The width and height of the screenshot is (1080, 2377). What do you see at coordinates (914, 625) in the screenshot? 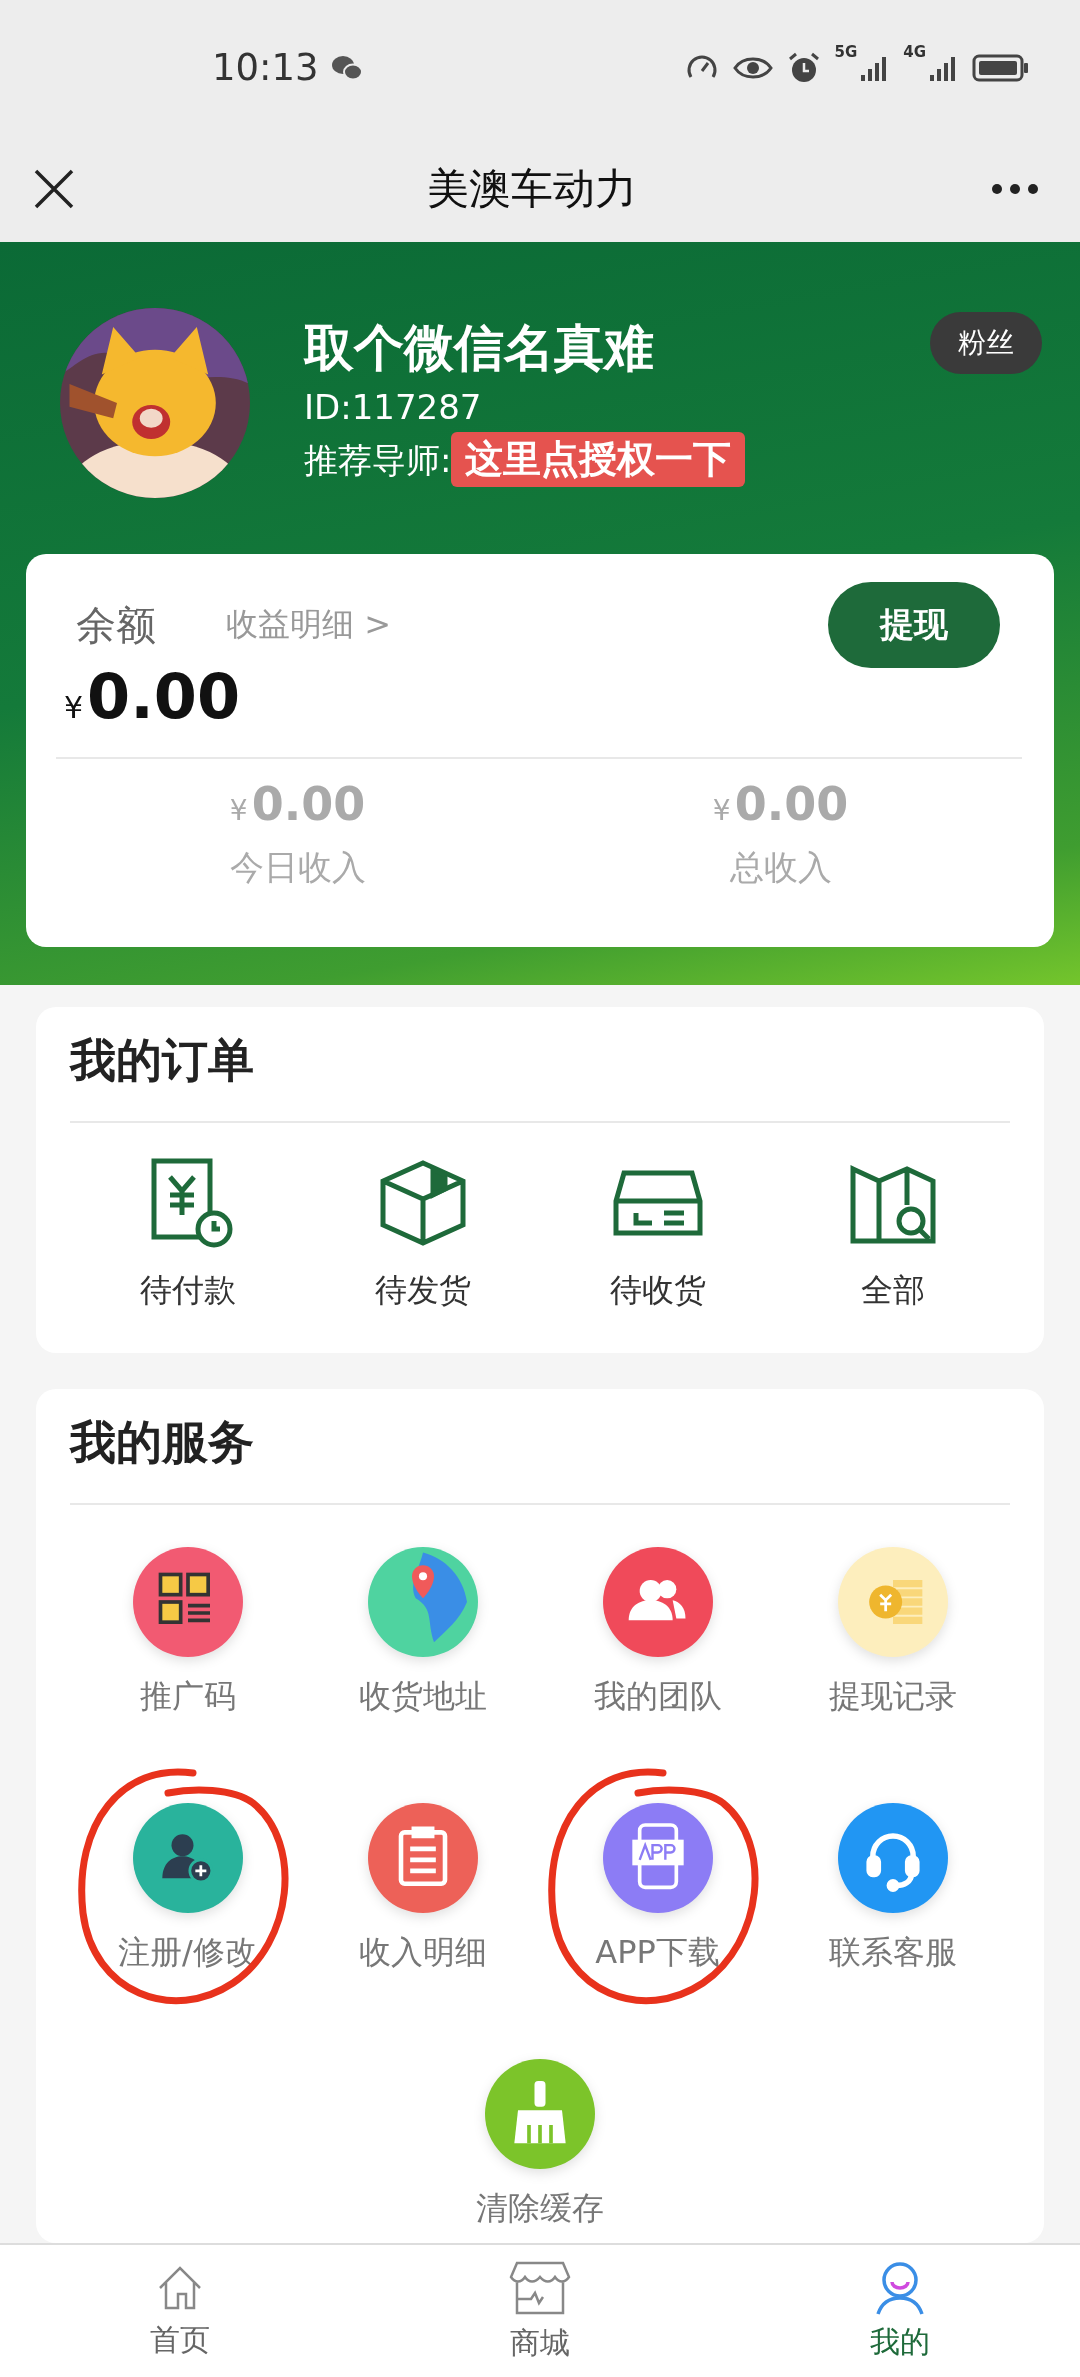
I see `withdraw-button: 提现` at bounding box center [914, 625].